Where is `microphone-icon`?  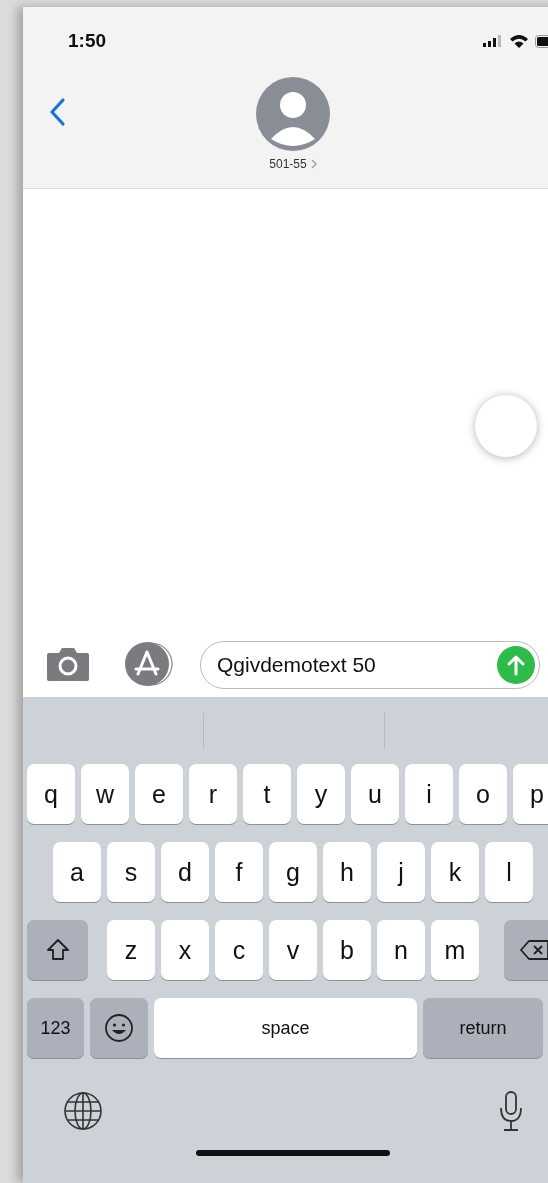
microphone-icon is located at coordinates (511, 1111).